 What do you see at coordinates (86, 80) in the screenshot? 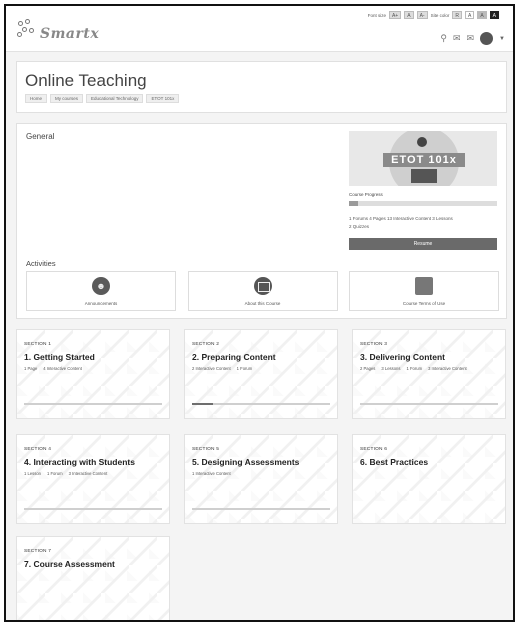
I see `page-title: Online Teaching` at bounding box center [86, 80].